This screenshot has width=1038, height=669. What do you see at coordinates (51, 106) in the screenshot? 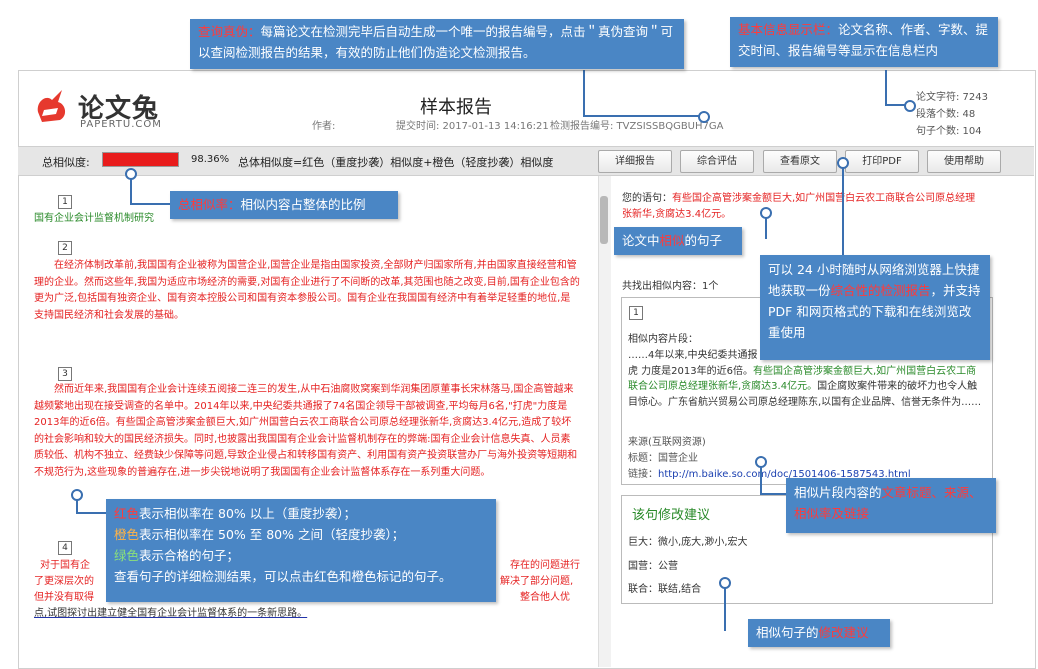
I see `rabbit-logo-icon` at bounding box center [51, 106].